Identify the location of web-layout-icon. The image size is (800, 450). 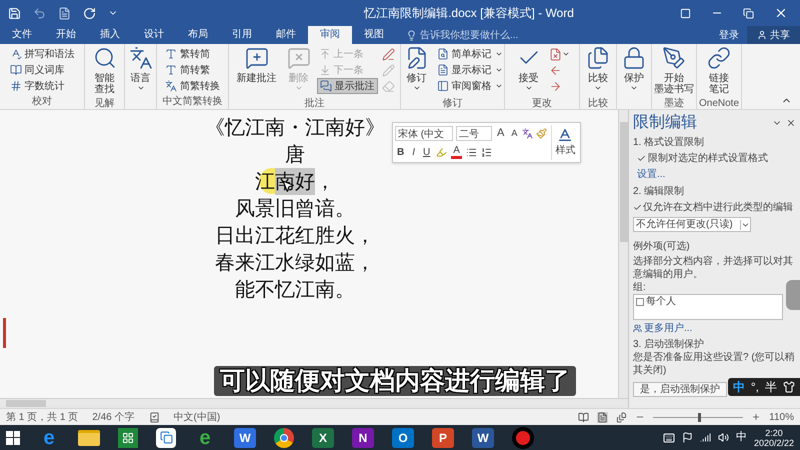
(622, 417).